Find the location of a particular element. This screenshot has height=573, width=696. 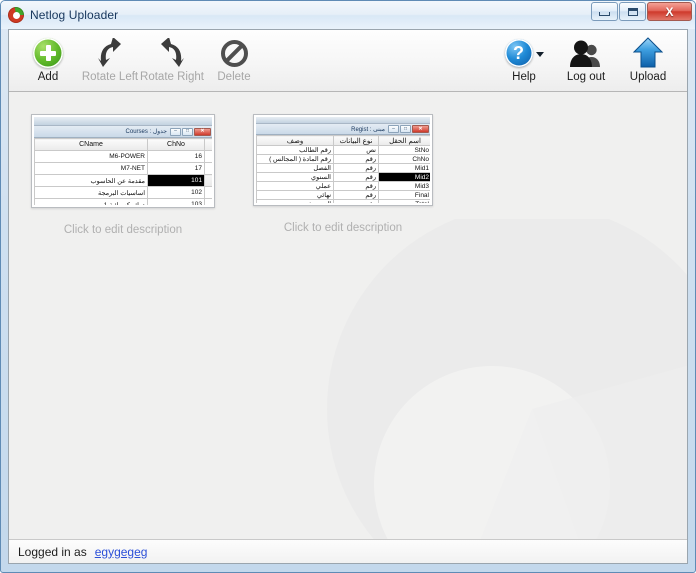

row-marker-icon: ◂ is located at coordinates (208, 180).